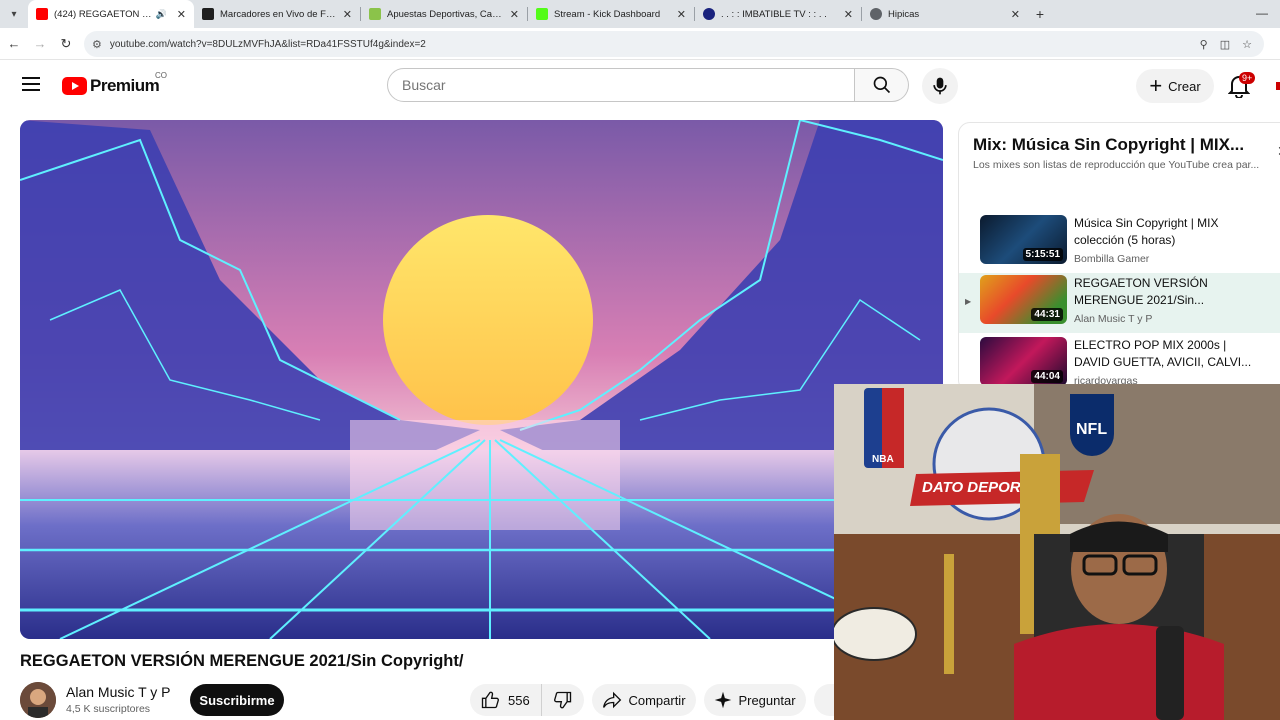 Image resolution: width=1280 pixels, height=720 pixels. I want to click on ask-label: Preguntar, so click(767, 700).